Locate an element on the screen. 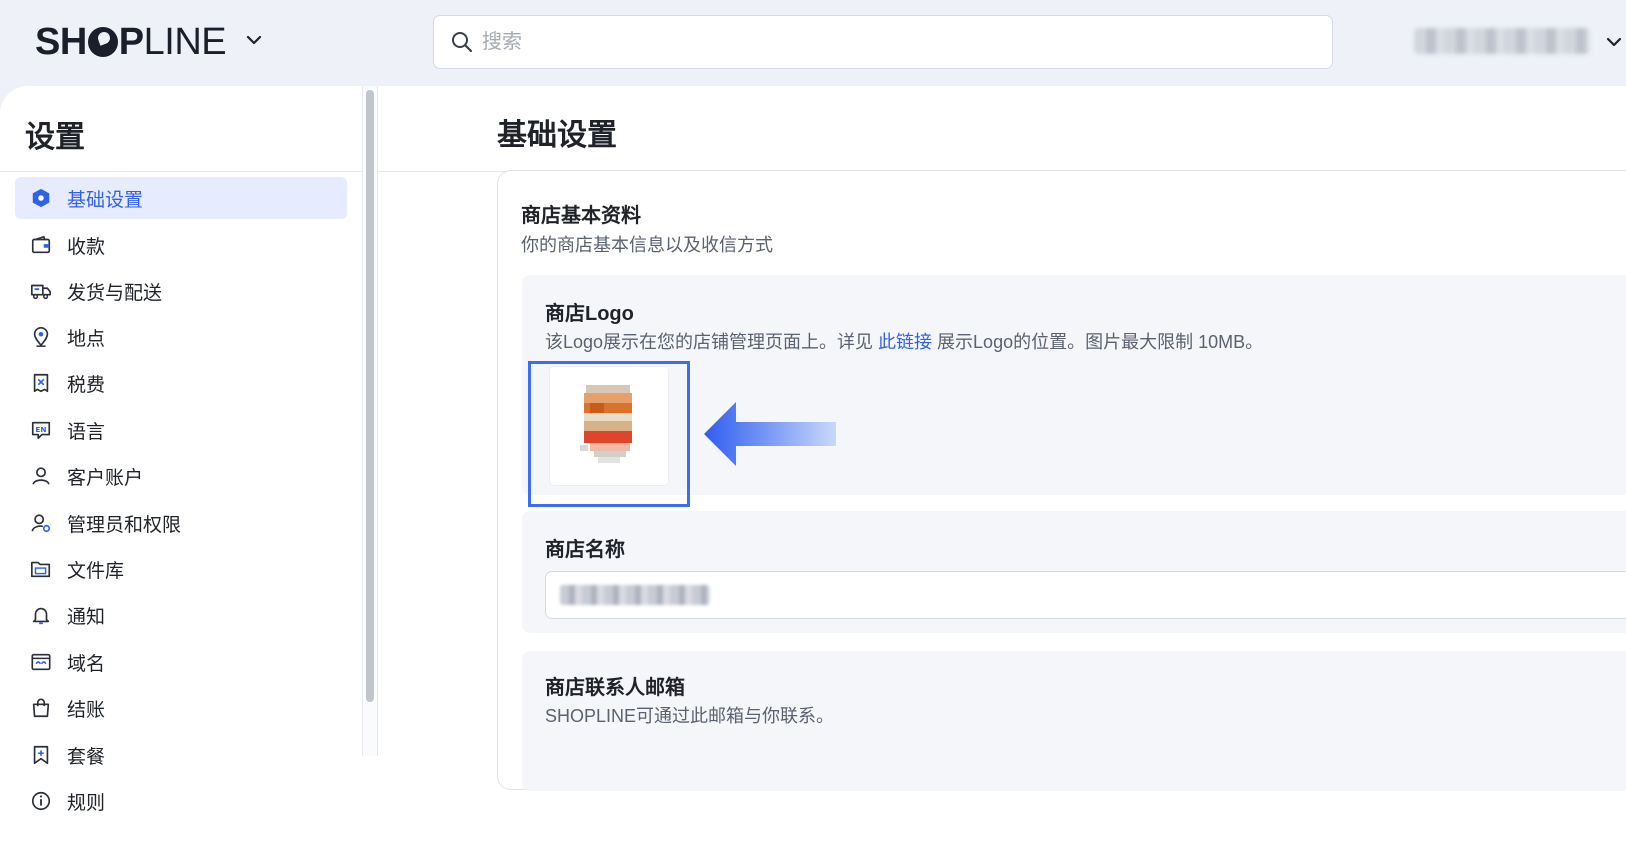 The image size is (1626, 842). section-title: 商店名称 is located at coordinates (585, 550).